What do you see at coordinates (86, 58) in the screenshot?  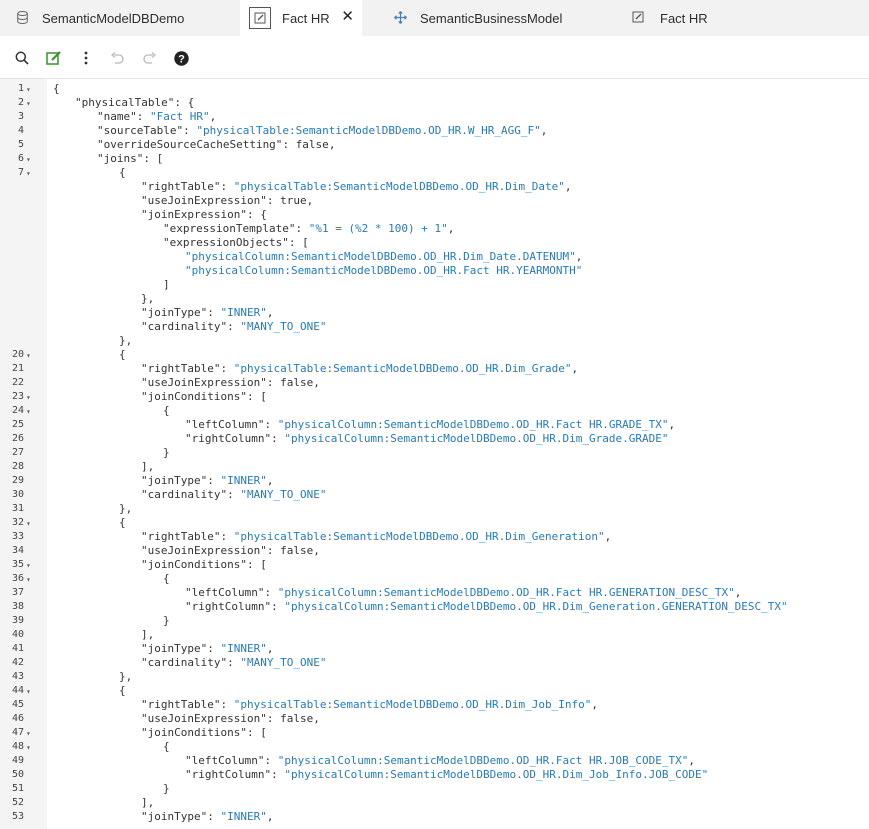 I see `more-vertical-icon` at bounding box center [86, 58].